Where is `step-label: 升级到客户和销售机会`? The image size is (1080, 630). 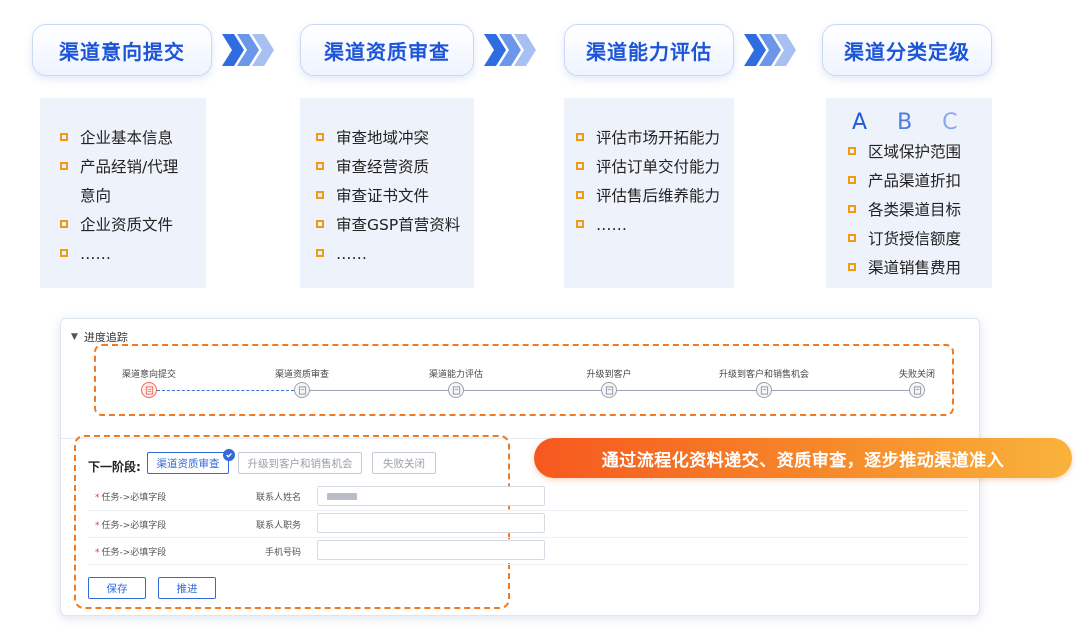
step-label: 升级到客户和销售机会 is located at coordinates (764, 375).